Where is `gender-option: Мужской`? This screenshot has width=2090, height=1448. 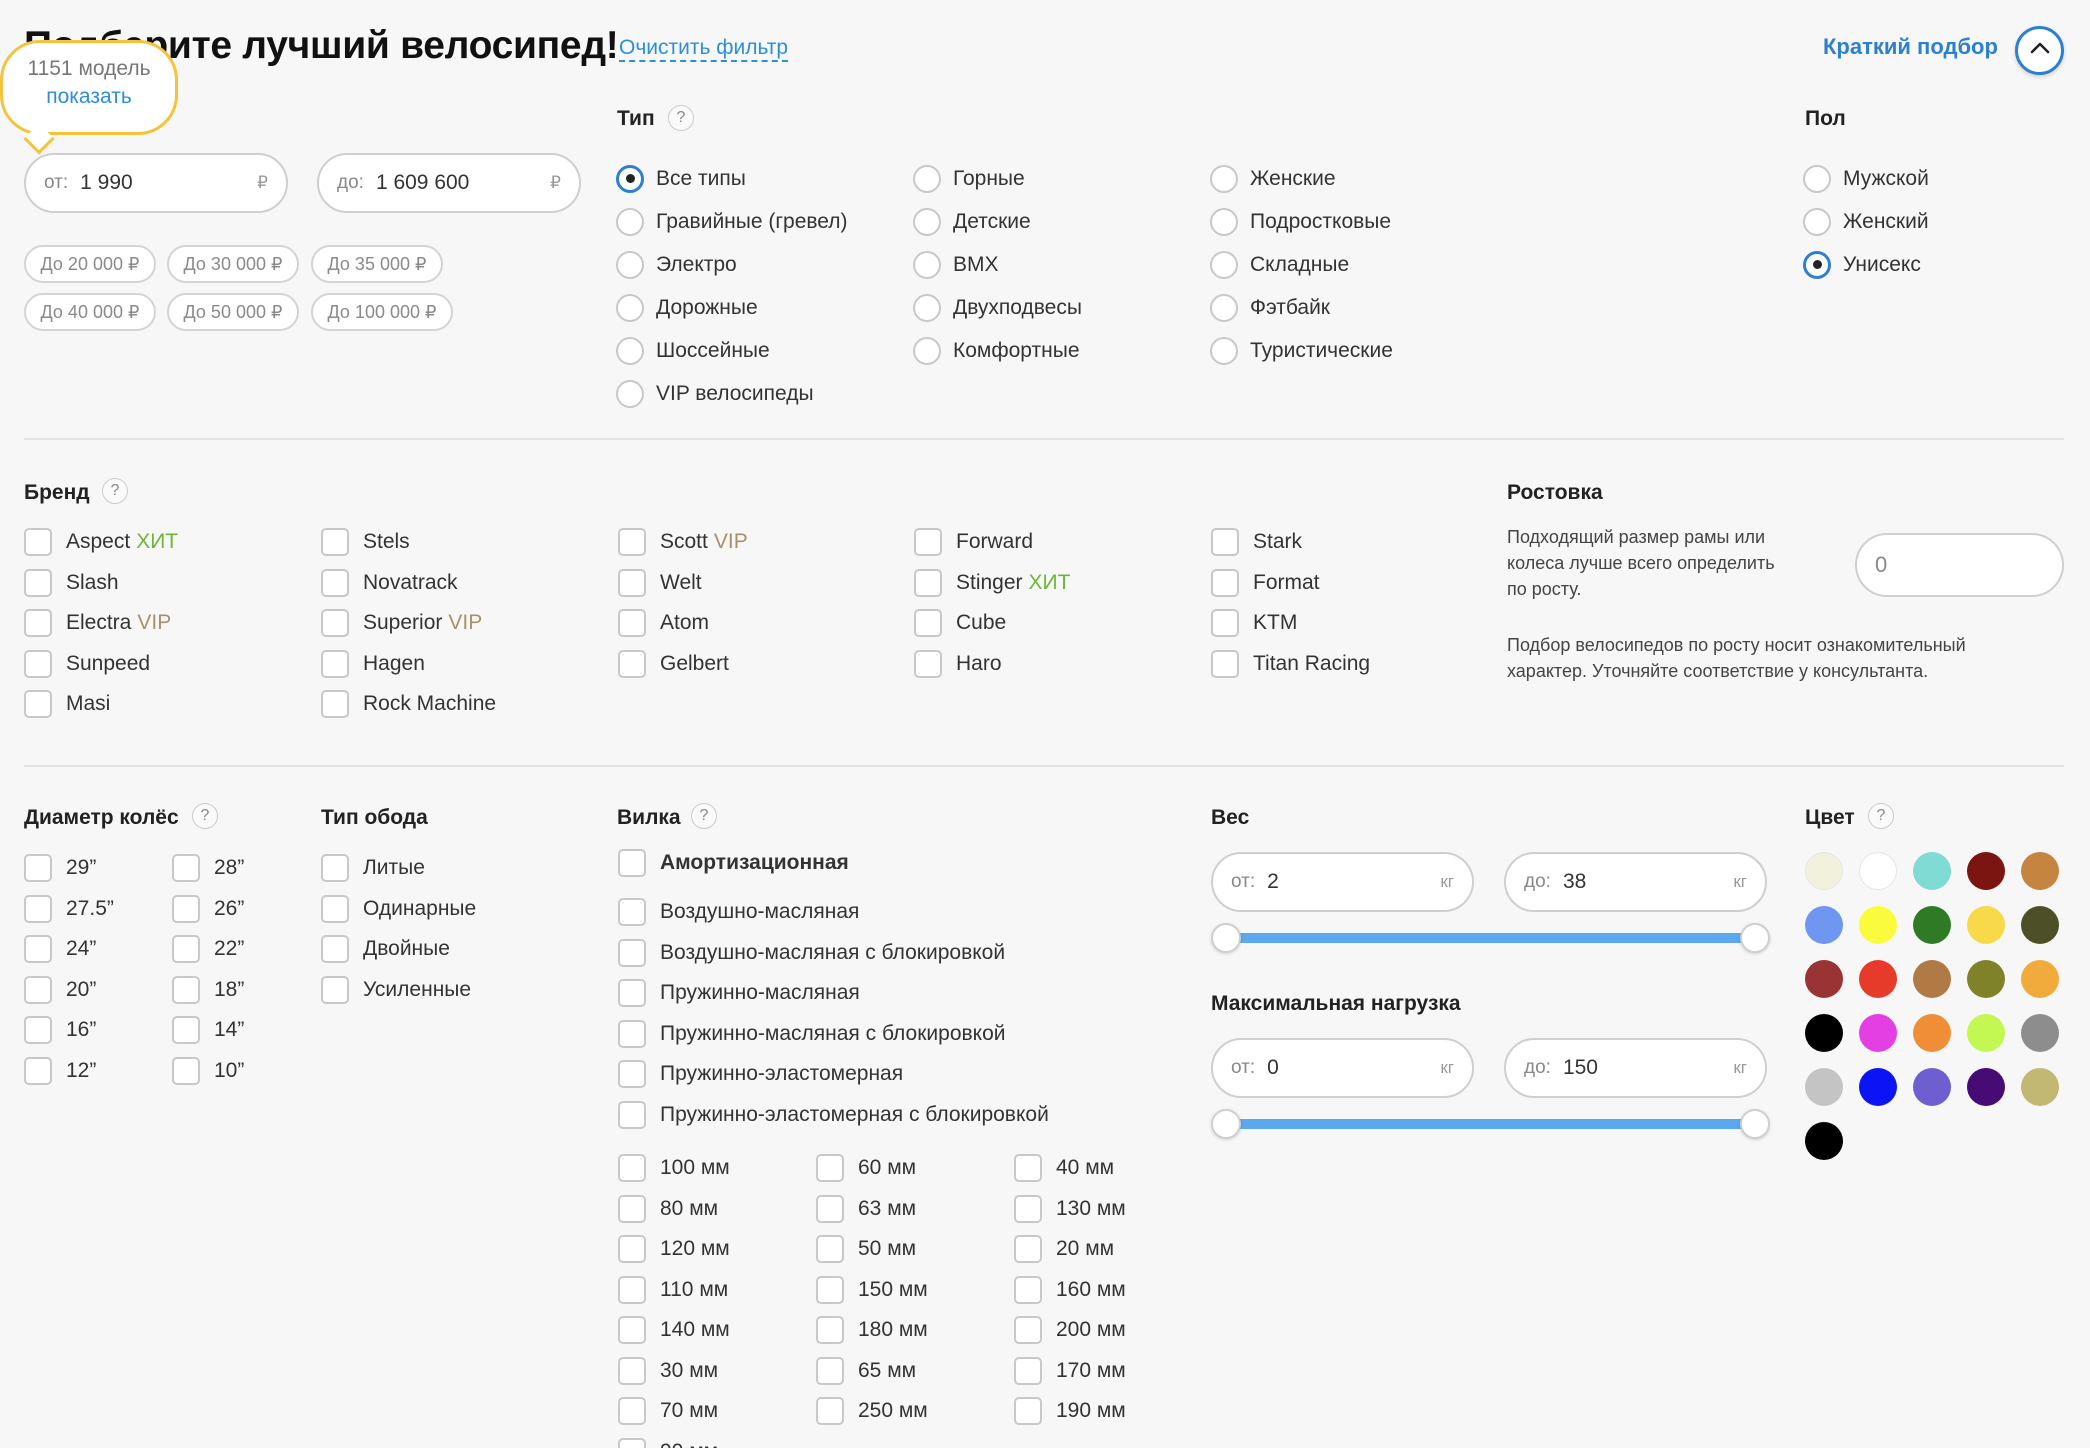
gender-option: Мужской is located at coordinates (1866, 178).